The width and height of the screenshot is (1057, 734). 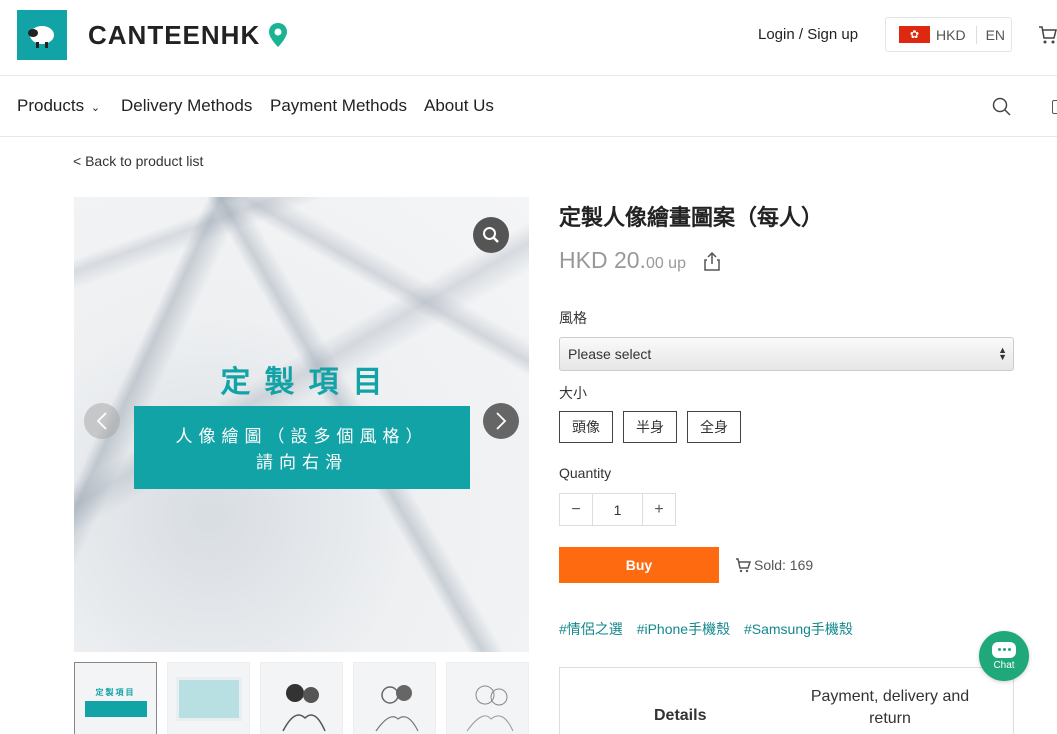 I want to click on thumbnail-strip: 定製項目, so click(x=304, y=698).